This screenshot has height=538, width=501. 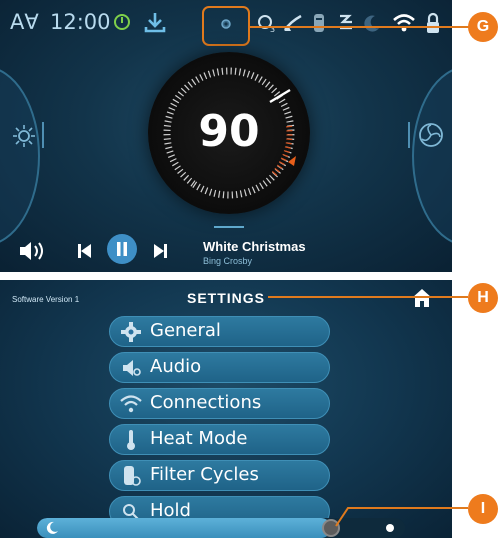 What do you see at coordinates (185, 330) in the screenshot?
I see `menu-label-general: General` at bounding box center [185, 330].